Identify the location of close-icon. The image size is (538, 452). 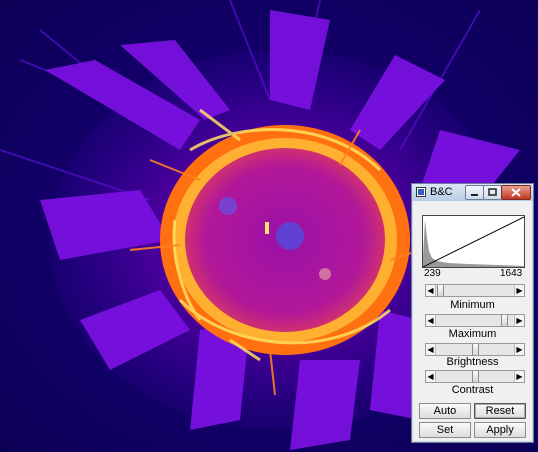
(516, 192).